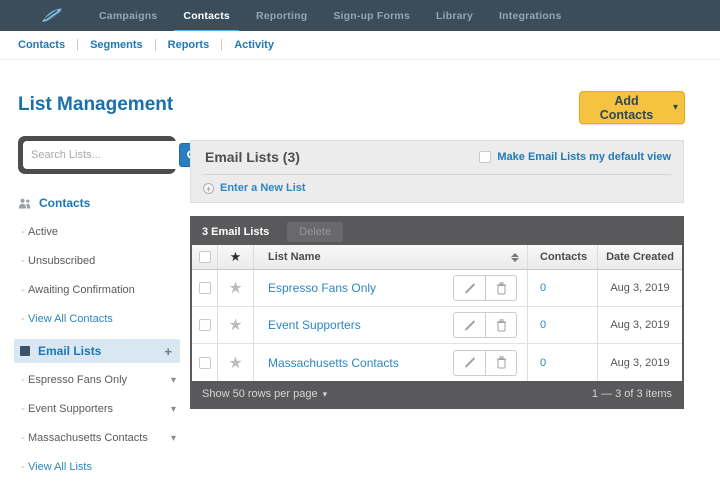  I want to click on rows-per-page-selector: Show 50 rows per page ▾, so click(264, 394).